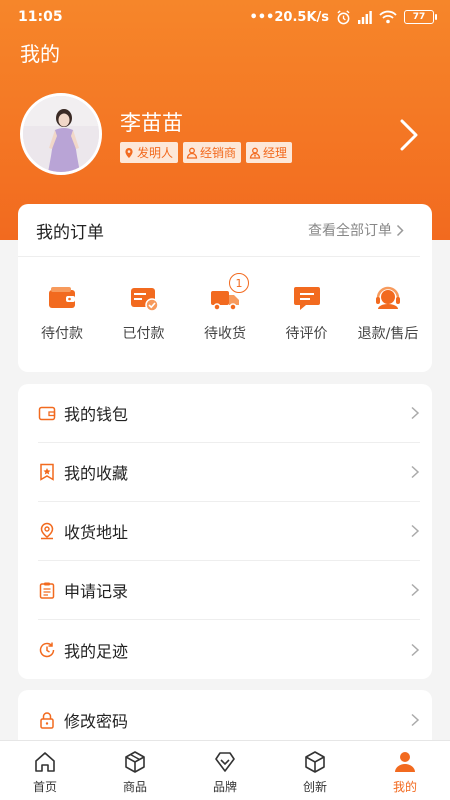 The width and height of the screenshot is (450, 800). Describe the element at coordinates (225, 334) in the screenshot. I see `order-pending-delivery-label: 待收货` at that location.